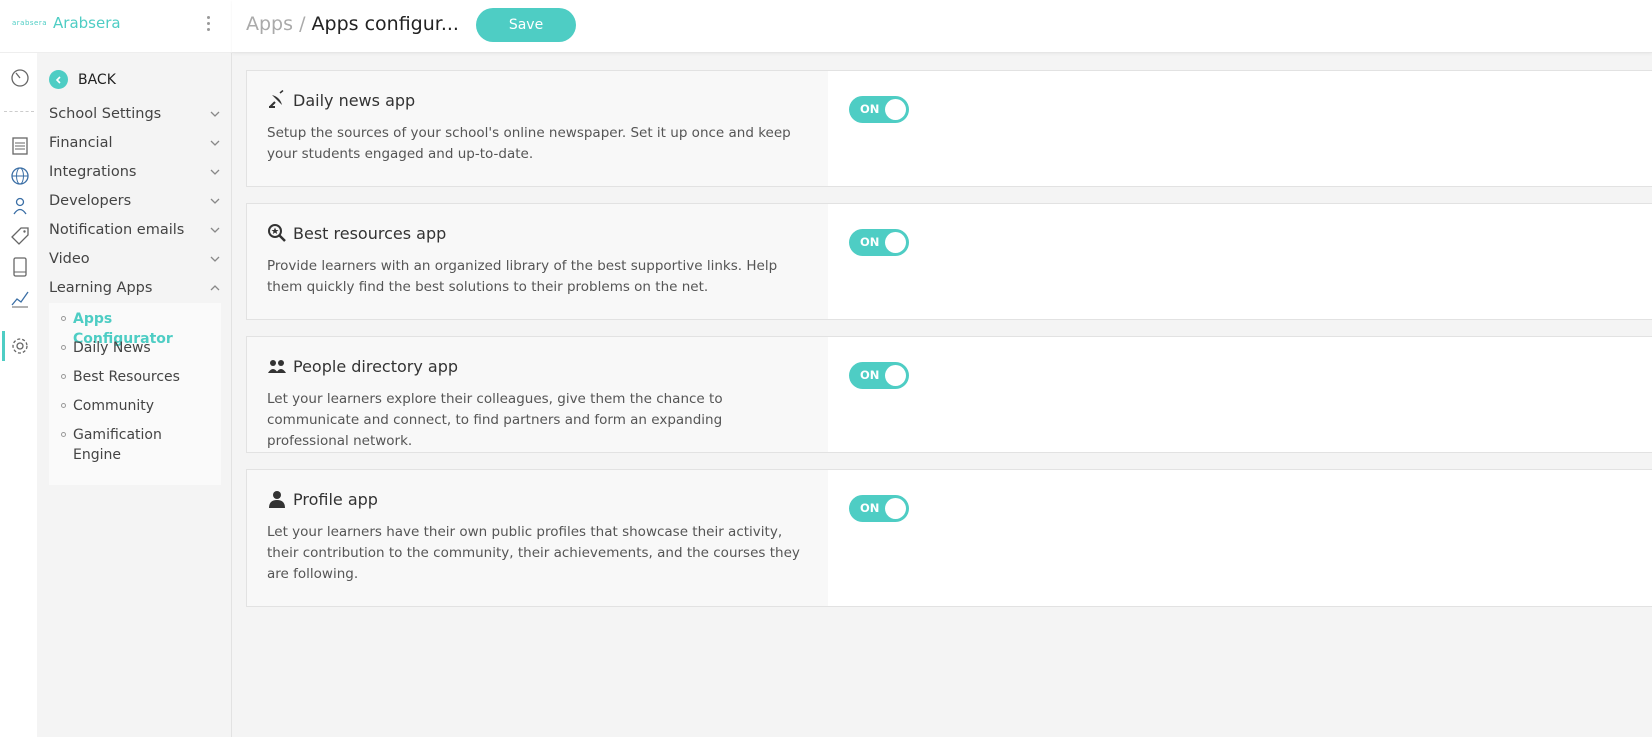 Image resolution: width=1652 pixels, height=737 pixels. Describe the element at coordinates (3, 346) in the screenshot. I see `rail-active-indicator` at that location.